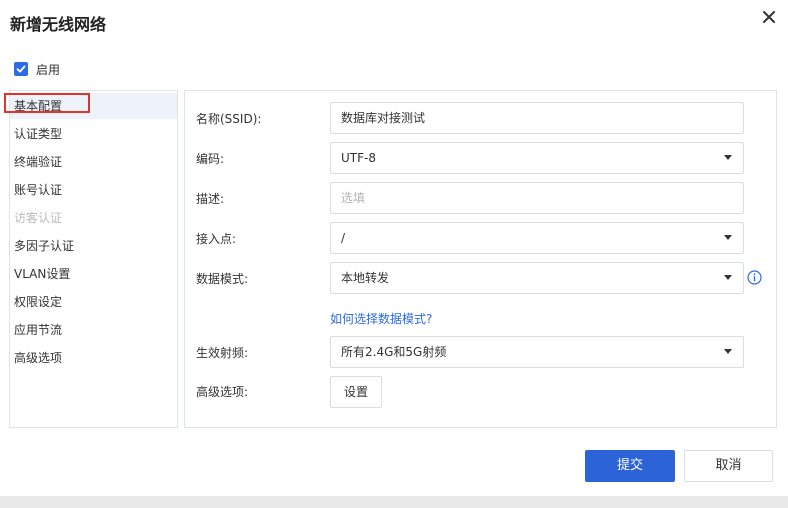 The width and height of the screenshot is (788, 508). What do you see at coordinates (93, 358) in the screenshot?
I see `sidebar-item-advanced: 高级选项` at bounding box center [93, 358].